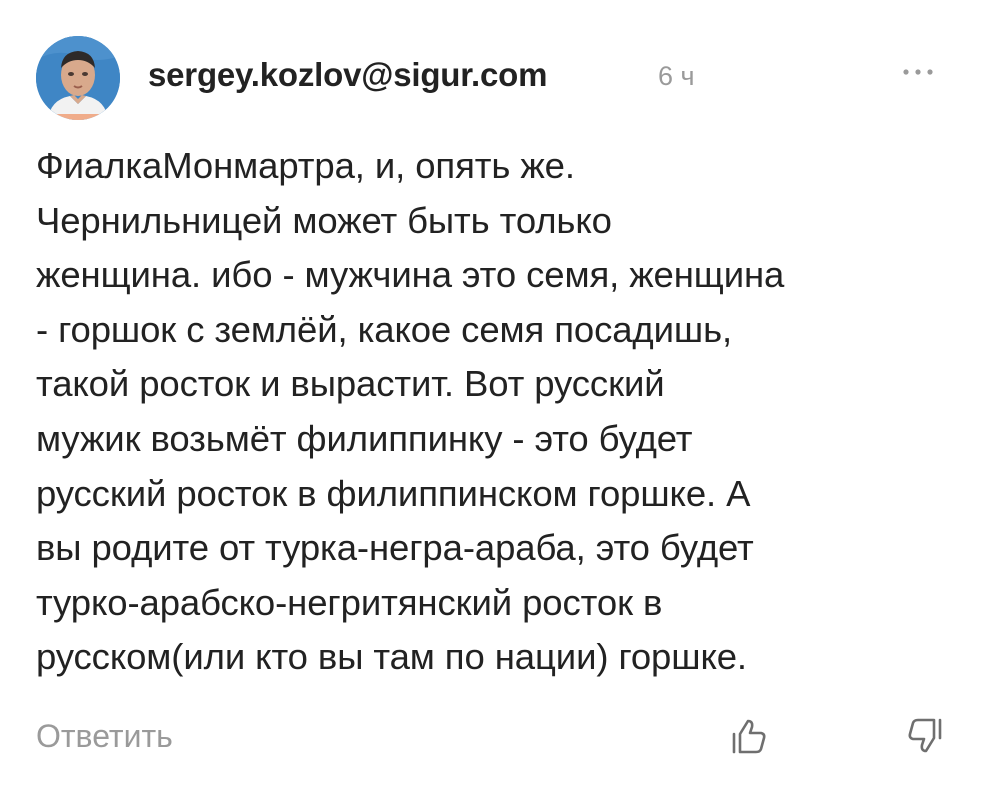 The image size is (1002, 789). Describe the element at coordinates (676, 76) in the screenshot. I see `comment-timestamp: 6 ч` at that location.